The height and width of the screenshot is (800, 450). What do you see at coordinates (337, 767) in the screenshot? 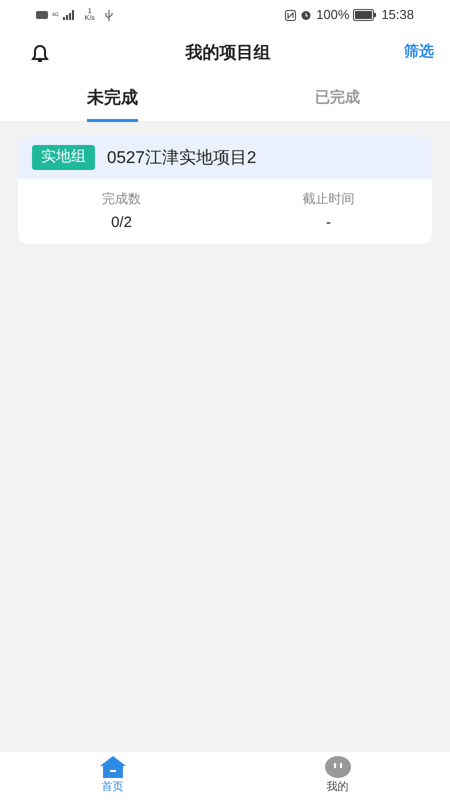
I see `profile-icon` at bounding box center [337, 767].